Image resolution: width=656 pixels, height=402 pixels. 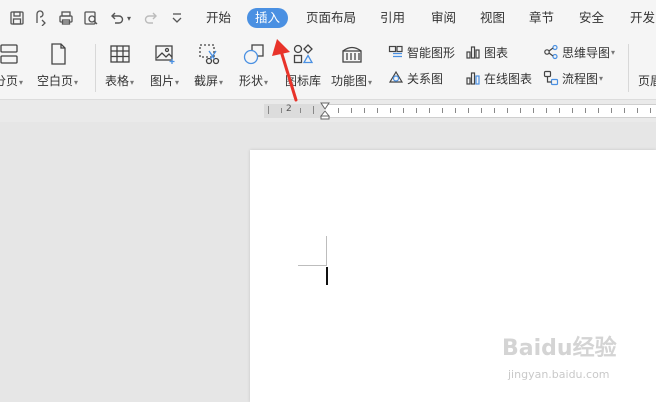 I want to click on mind-map-button: 思维导图 ▾, so click(x=579, y=52).